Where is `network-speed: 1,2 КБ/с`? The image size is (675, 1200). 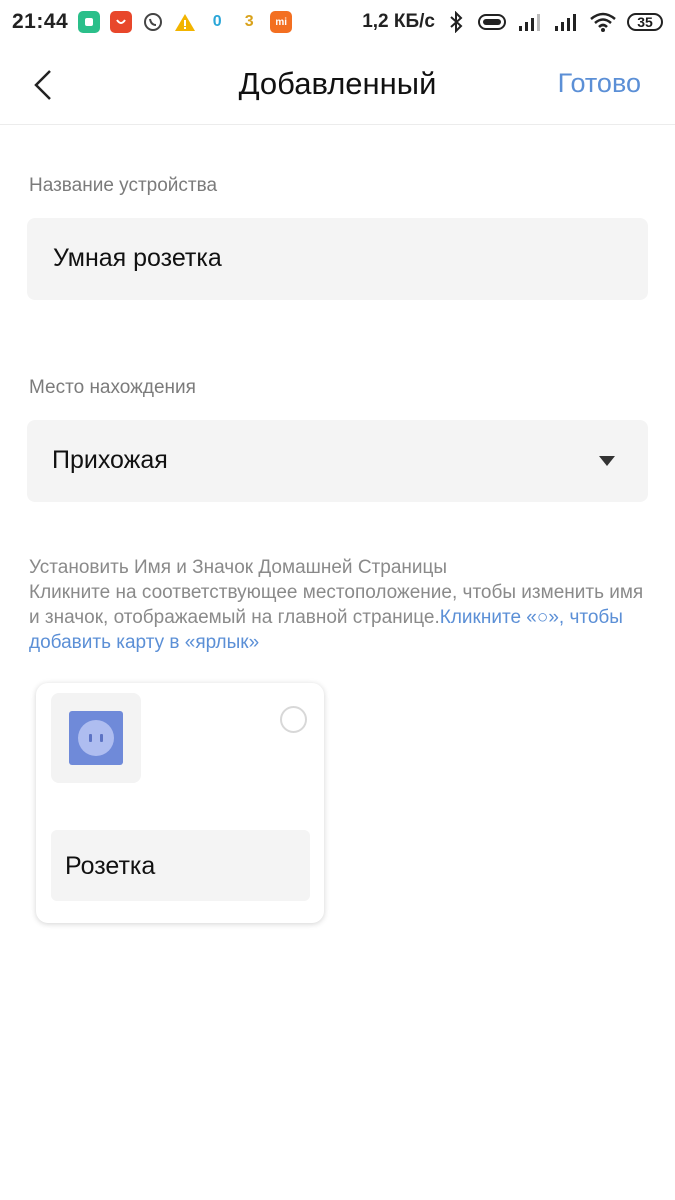
network-speed: 1,2 КБ/с is located at coordinates (398, 21).